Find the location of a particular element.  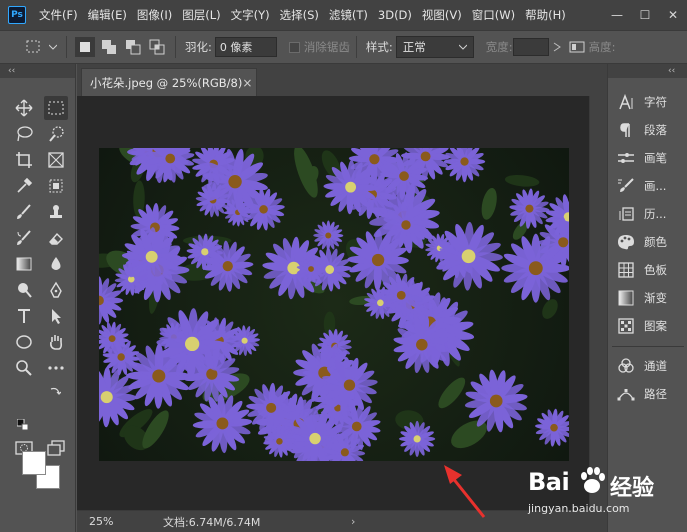

blur-icon is located at coordinates (56, 264).